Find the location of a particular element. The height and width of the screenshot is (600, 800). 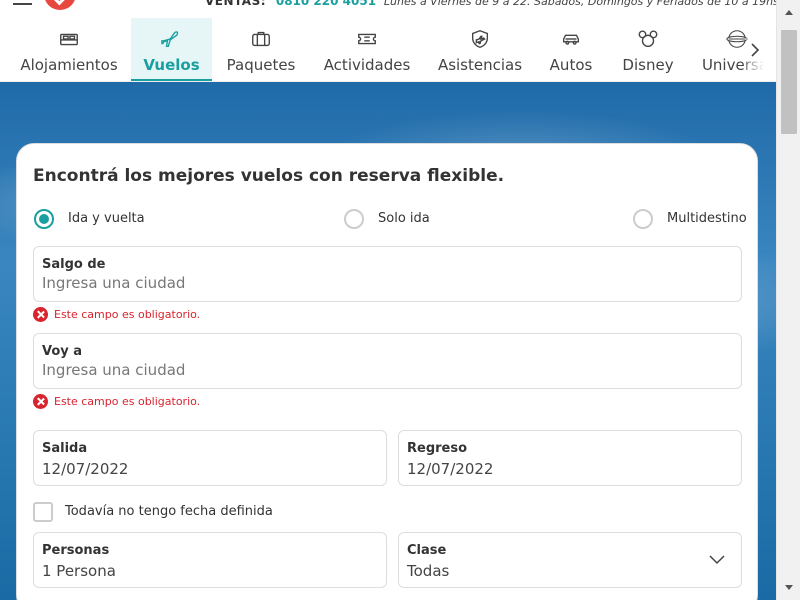

ticket-icon is located at coordinates (367, 39).